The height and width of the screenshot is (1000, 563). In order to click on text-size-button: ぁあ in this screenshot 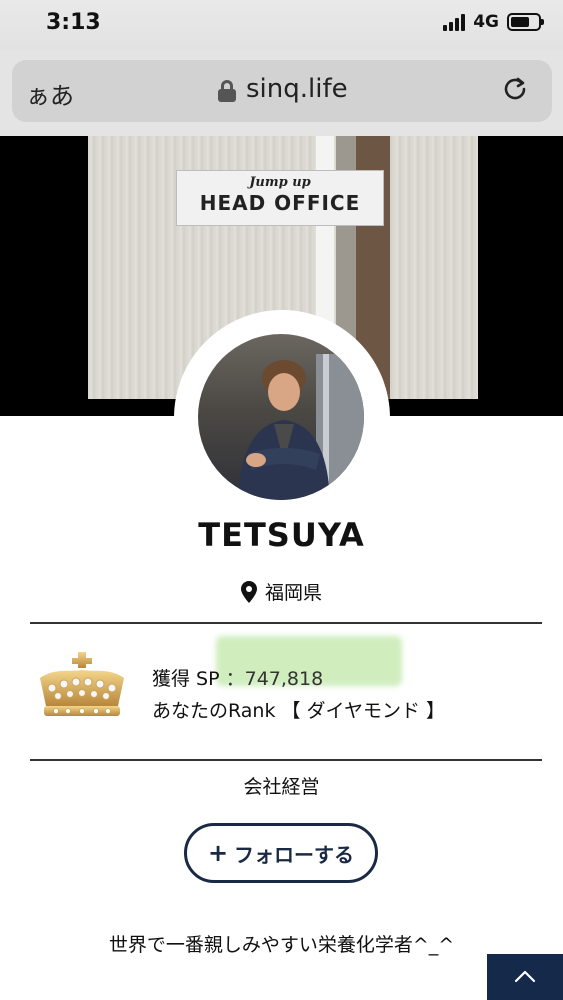, I will do `click(50, 93)`.